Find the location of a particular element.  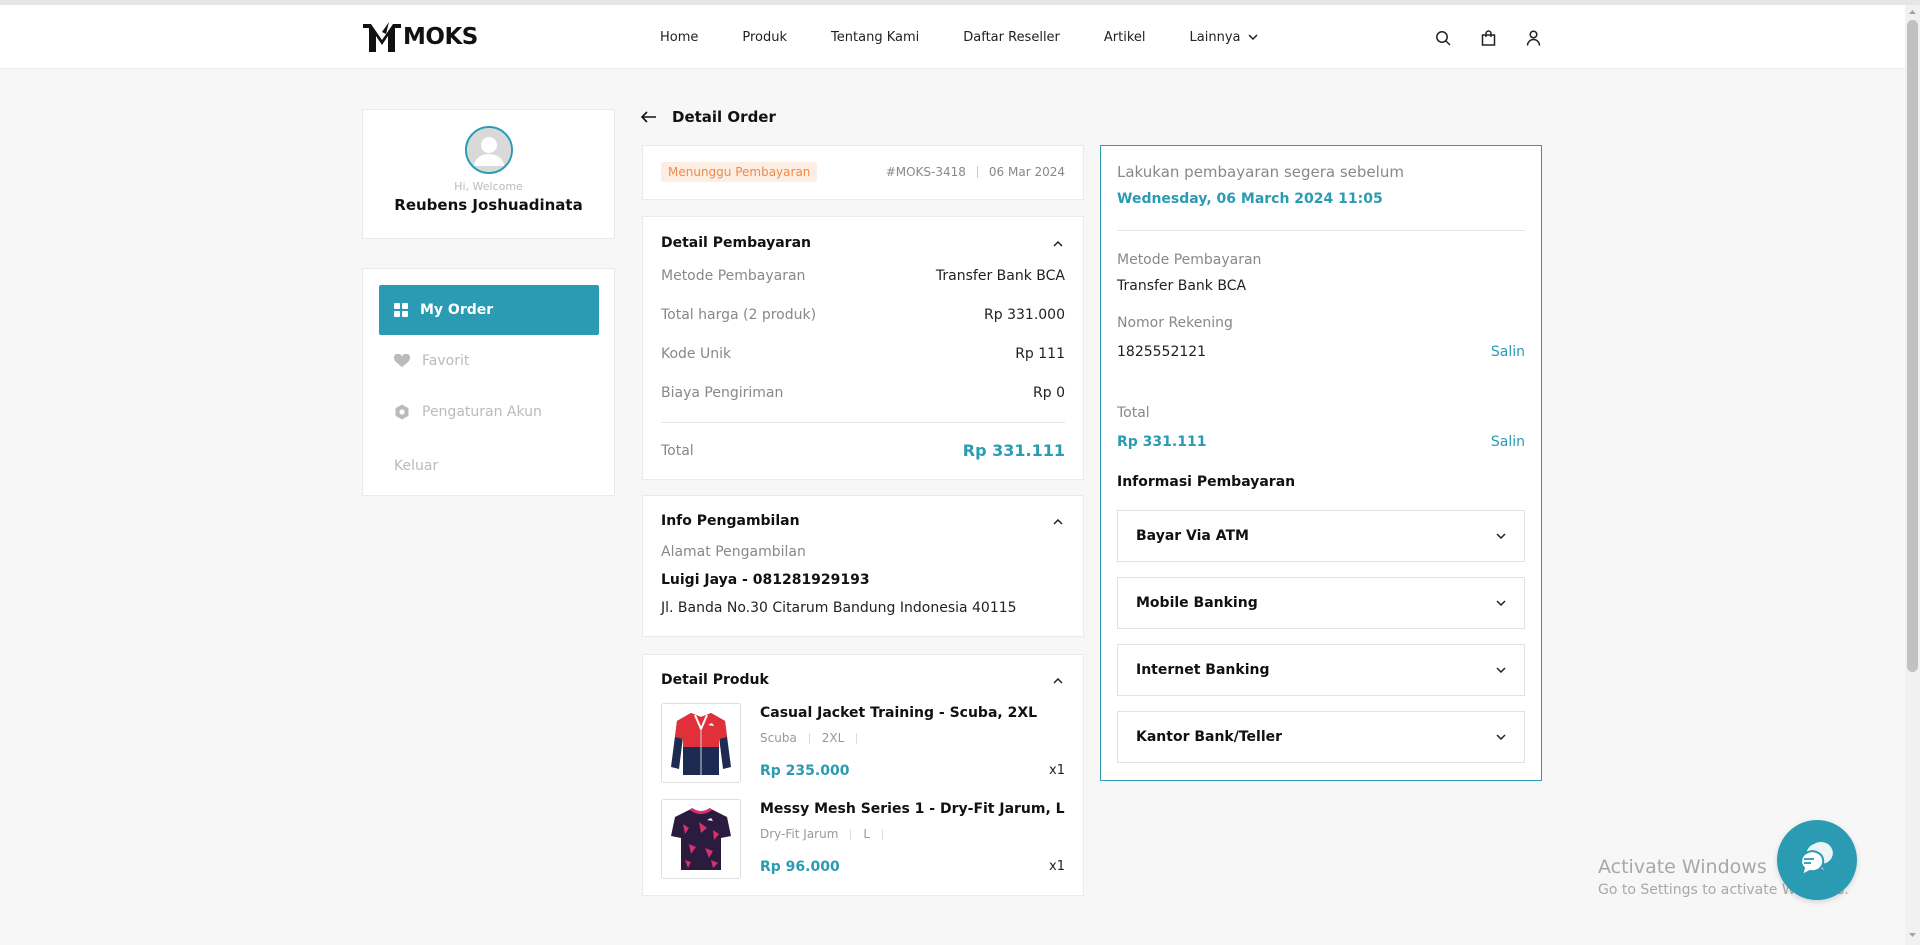

sidebar-item-pengaturan-akun: Pengaturan Akun is located at coordinates (489, 412).